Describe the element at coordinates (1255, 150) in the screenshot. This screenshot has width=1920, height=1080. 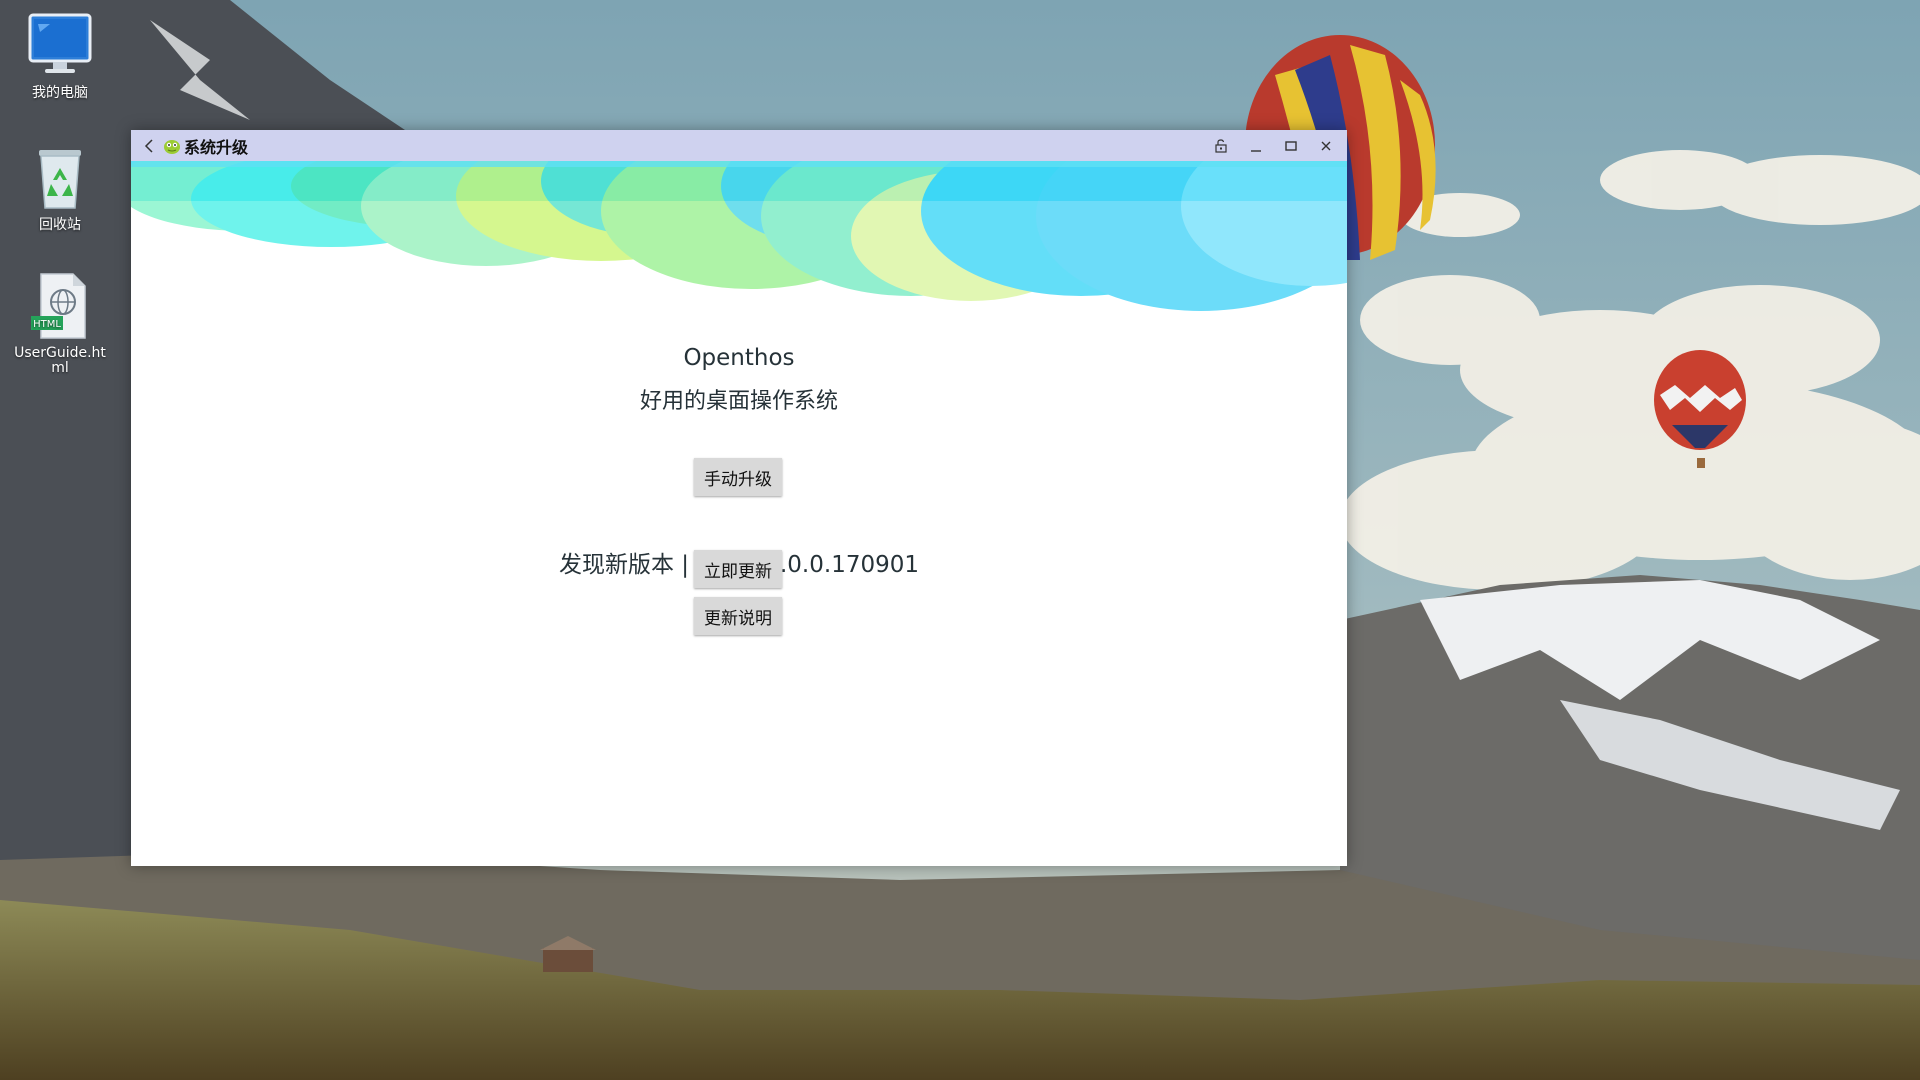
I see `minimize-icon` at that location.